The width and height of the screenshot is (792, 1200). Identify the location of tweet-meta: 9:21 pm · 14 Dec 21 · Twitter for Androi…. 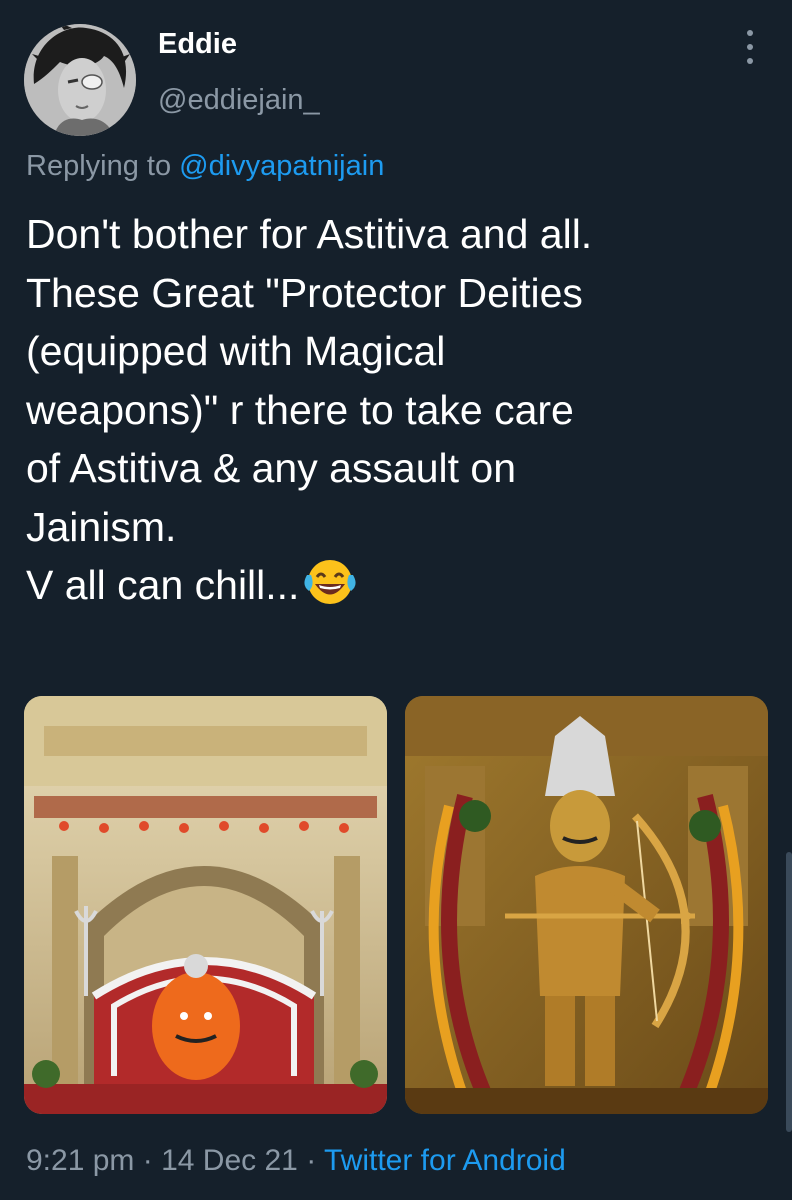
(296, 1161).